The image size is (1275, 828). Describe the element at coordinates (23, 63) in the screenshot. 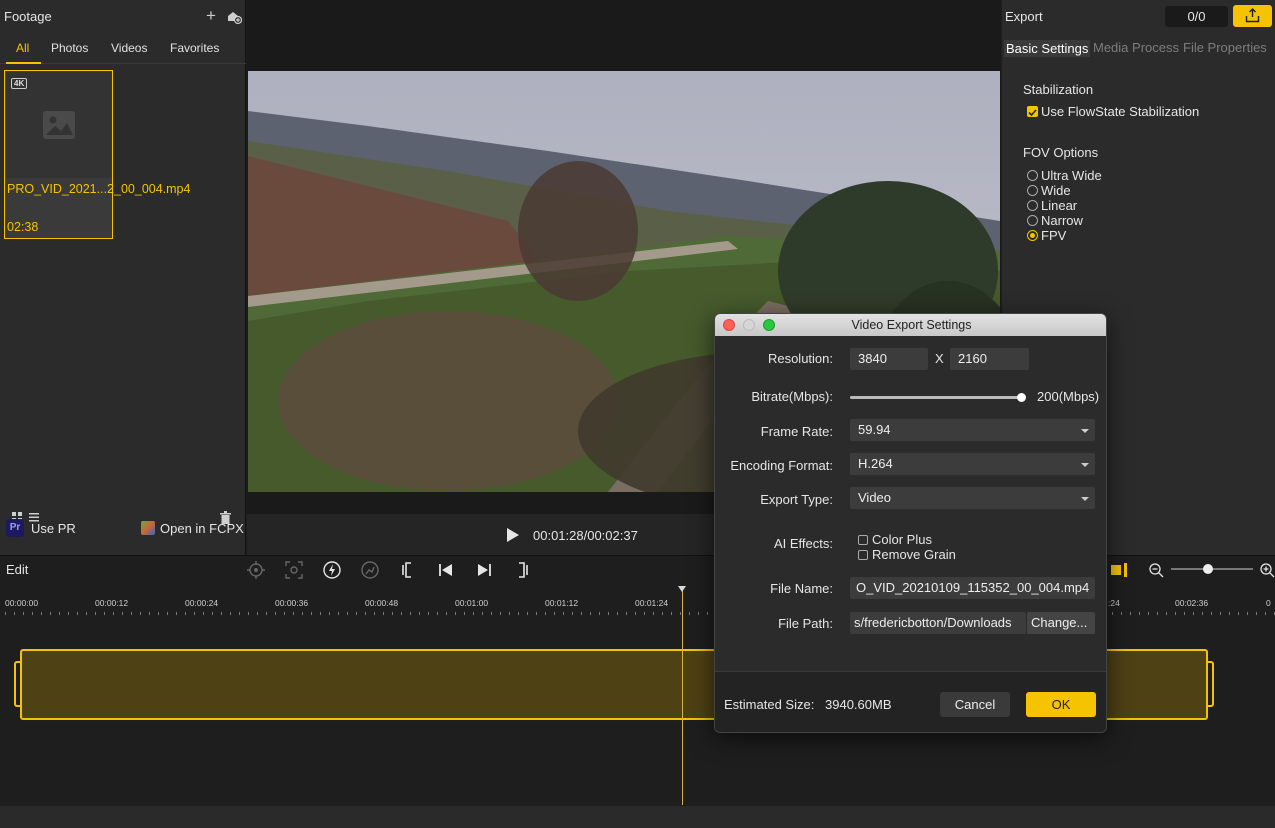

I see `tab-underline` at that location.